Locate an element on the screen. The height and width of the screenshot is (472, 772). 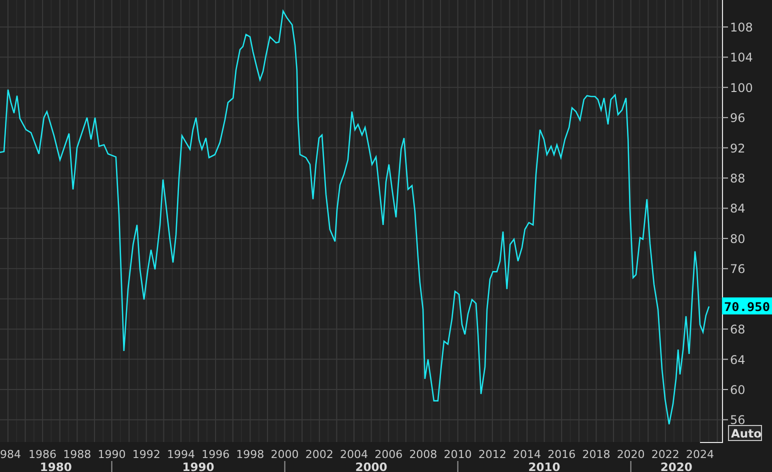
axis-label: 2014 is located at coordinates (527, 454).